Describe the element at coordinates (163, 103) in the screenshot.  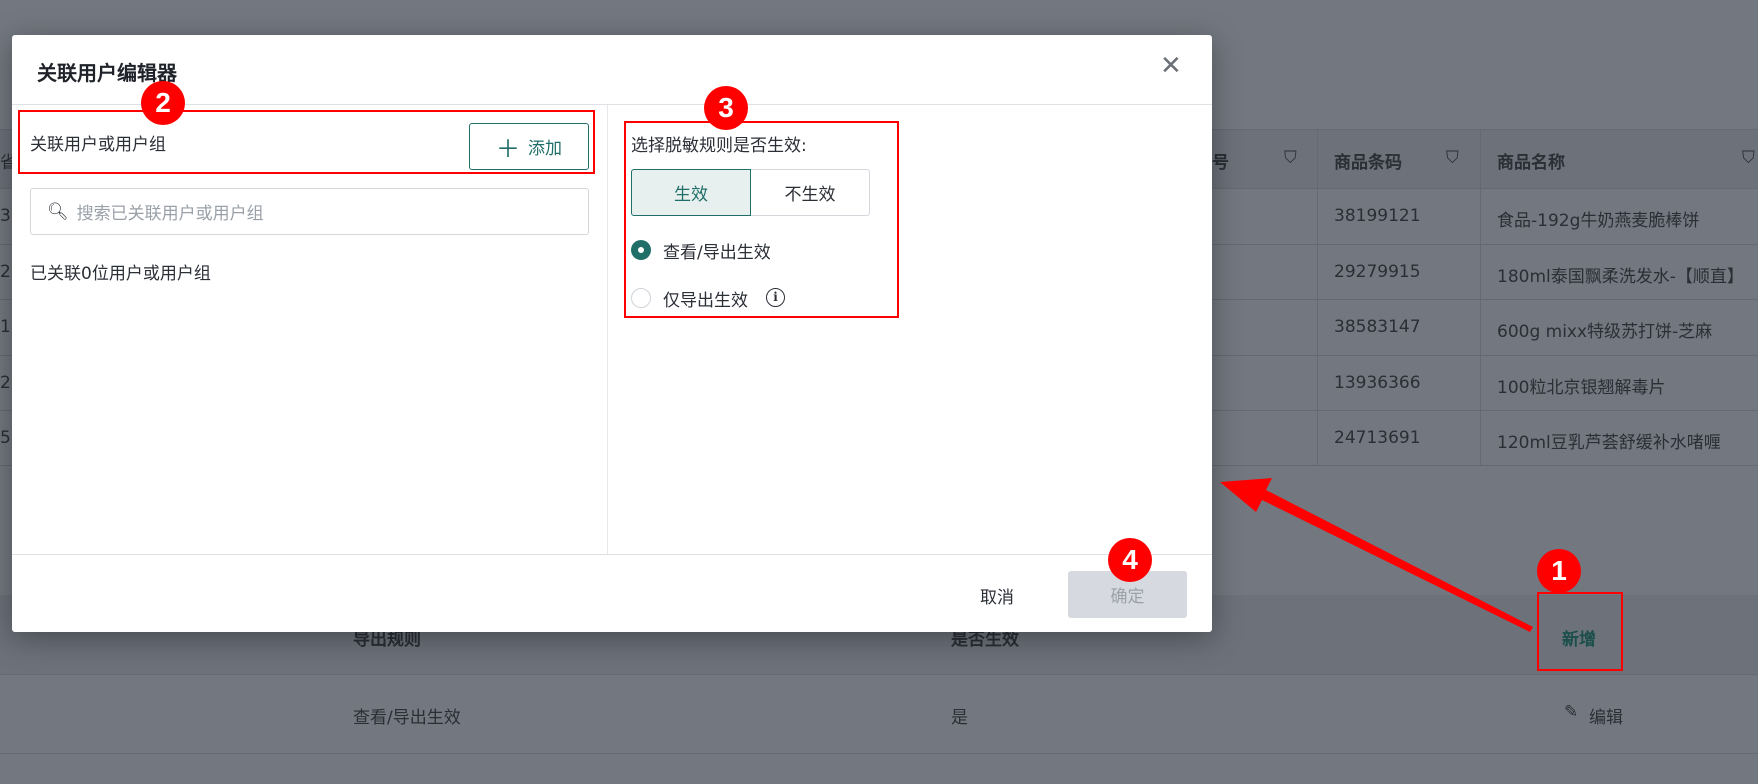
I see `annotation-badge-2: 2` at that location.